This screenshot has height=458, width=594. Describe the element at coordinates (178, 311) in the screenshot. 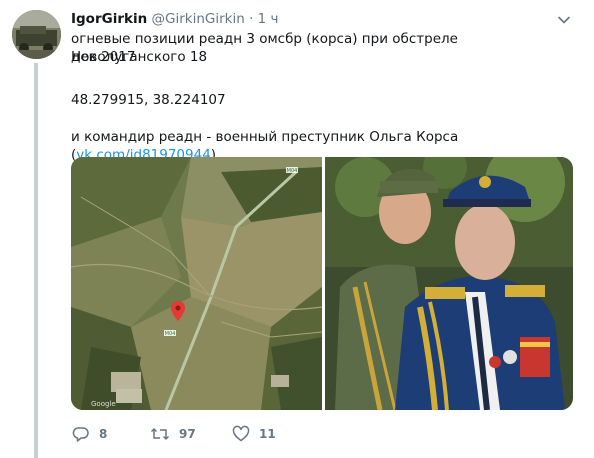

I see `map-pin-icon` at that location.